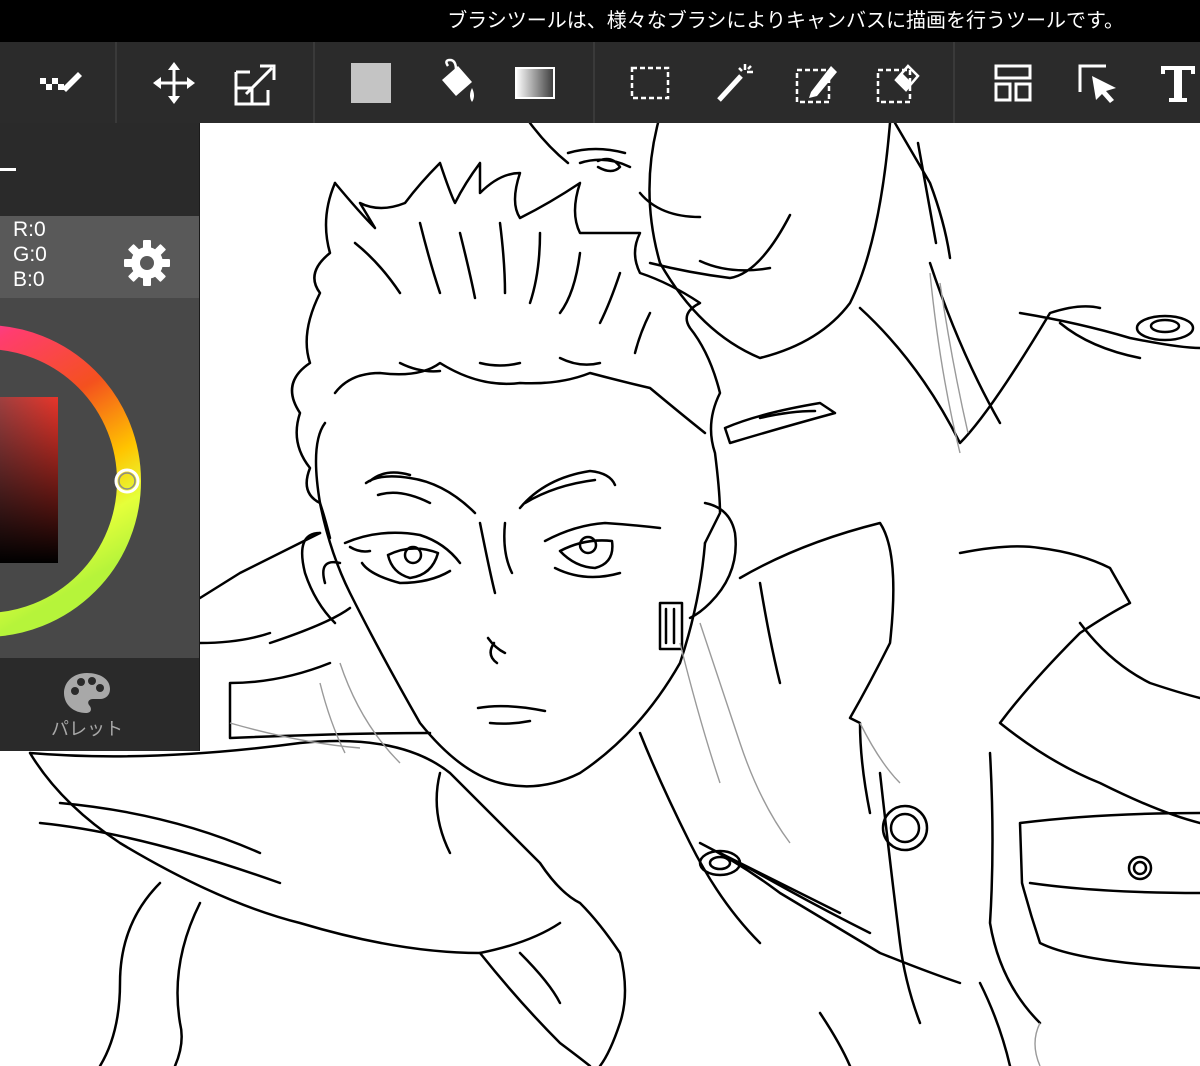 This screenshot has height=1066, width=1200. I want to click on selection-pen-icon, so click(816, 85).